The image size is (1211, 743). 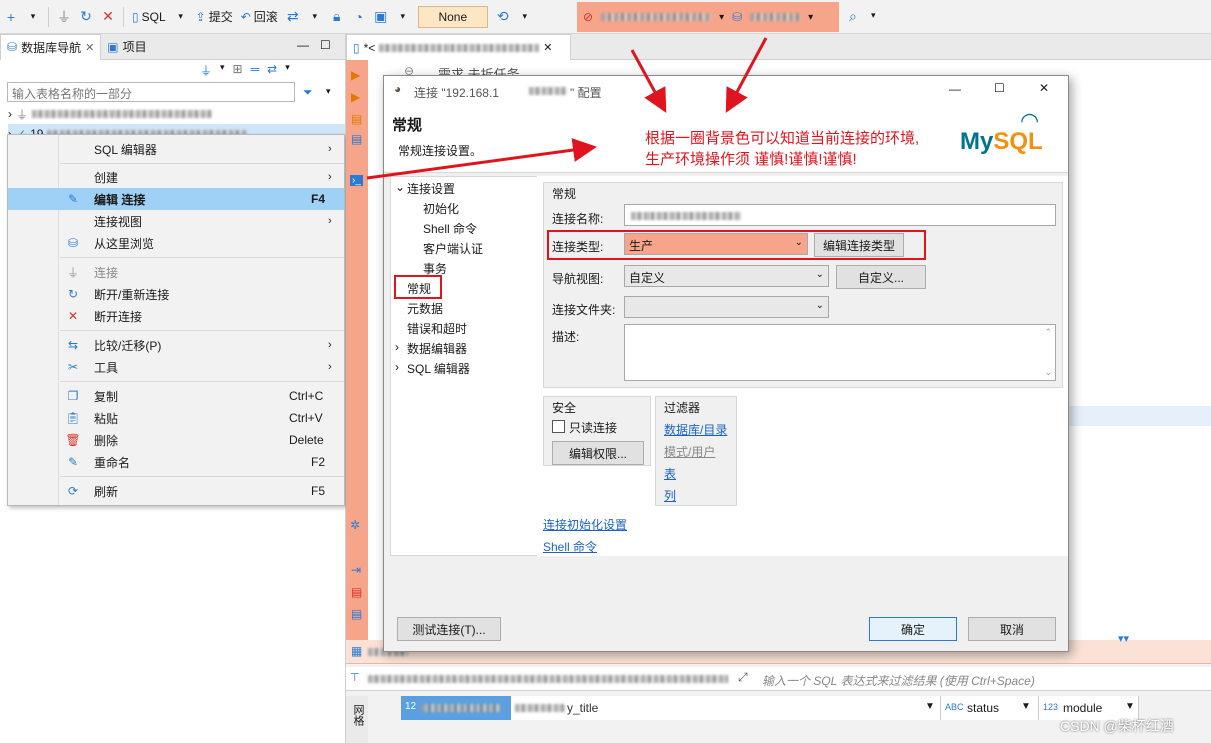 What do you see at coordinates (1117, 726) in the screenshot?
I see `watermark: CSDN @柴杯红酒` at bounding box center [1117, 726].